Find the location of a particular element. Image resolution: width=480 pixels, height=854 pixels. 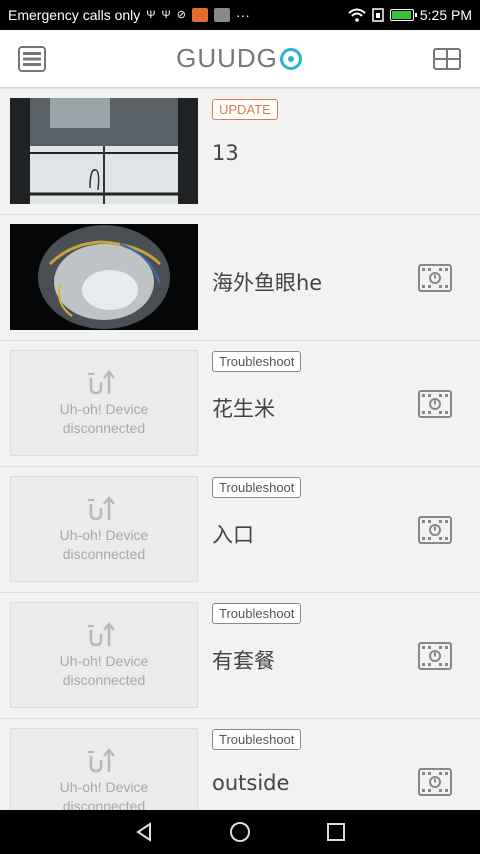

clock: 5:25 PM is located at coordinates (445, 15).